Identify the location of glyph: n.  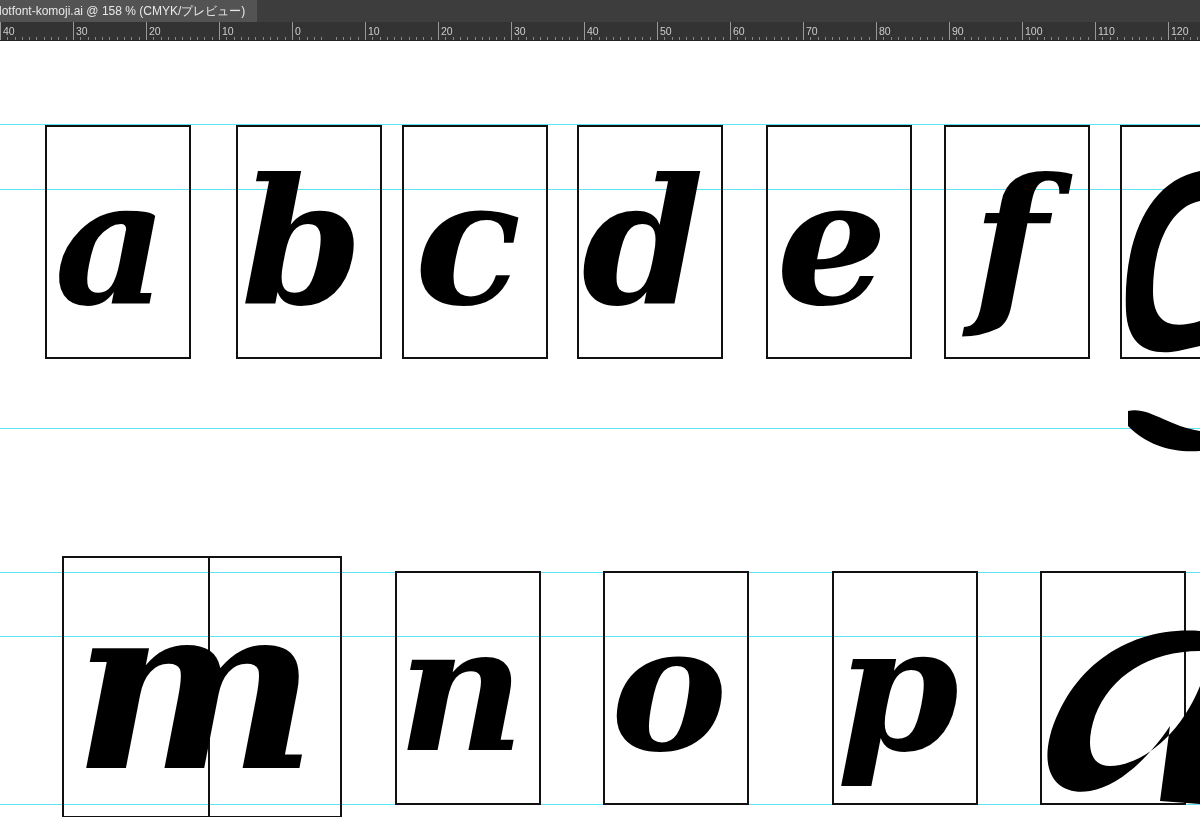
(468, 688).